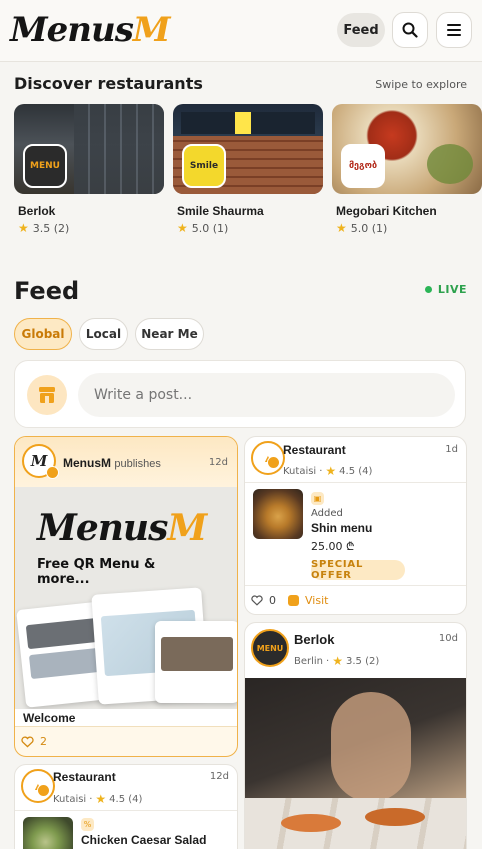  Describe the element at coordinates (45, 166) in the screenshot. I see `restaurant-logo: MENU` at that location.